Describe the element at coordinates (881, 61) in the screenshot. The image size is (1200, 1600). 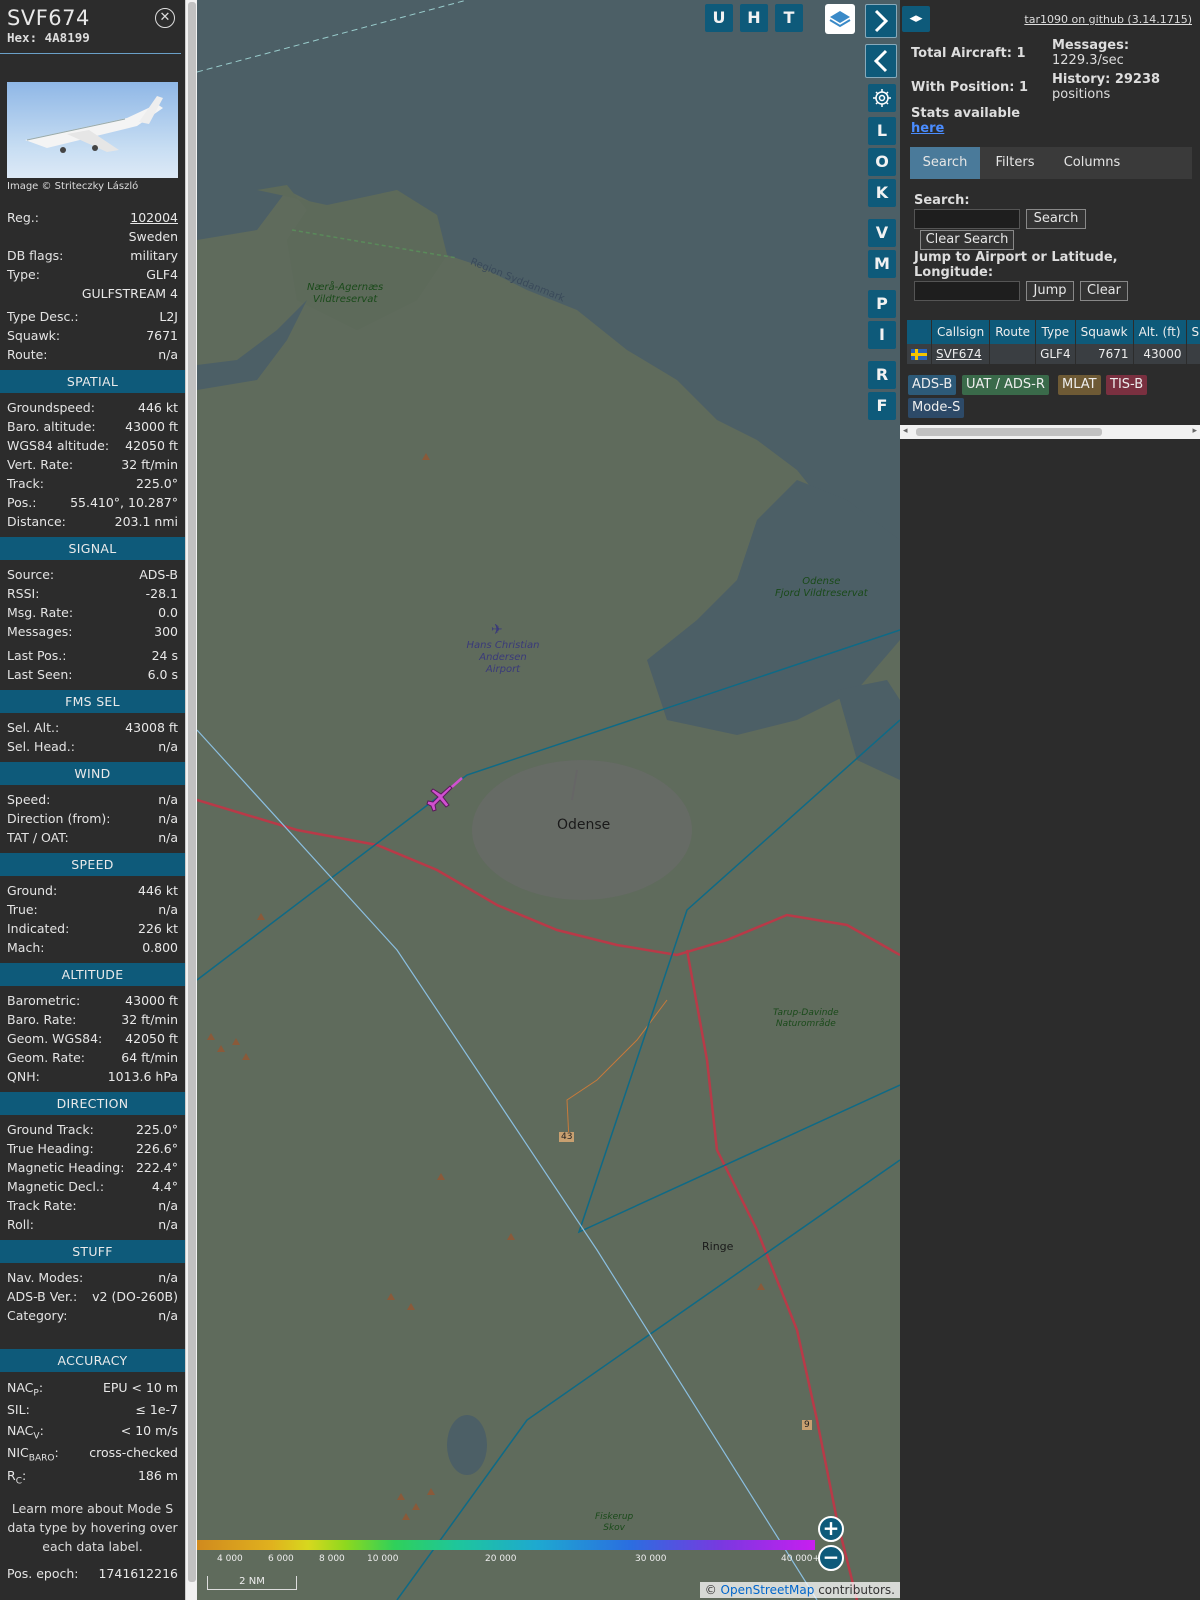
I see `collapse-left-button` at that location.